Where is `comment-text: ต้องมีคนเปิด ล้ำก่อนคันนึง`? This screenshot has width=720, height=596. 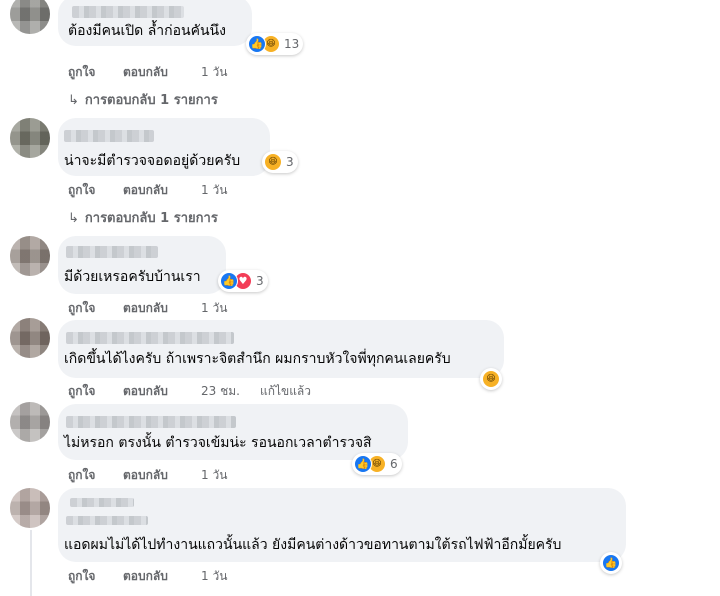
comment-text: ต้องมีคนเปิด ล้ำก่อนคันนึง is located at coordinates (147, 31).